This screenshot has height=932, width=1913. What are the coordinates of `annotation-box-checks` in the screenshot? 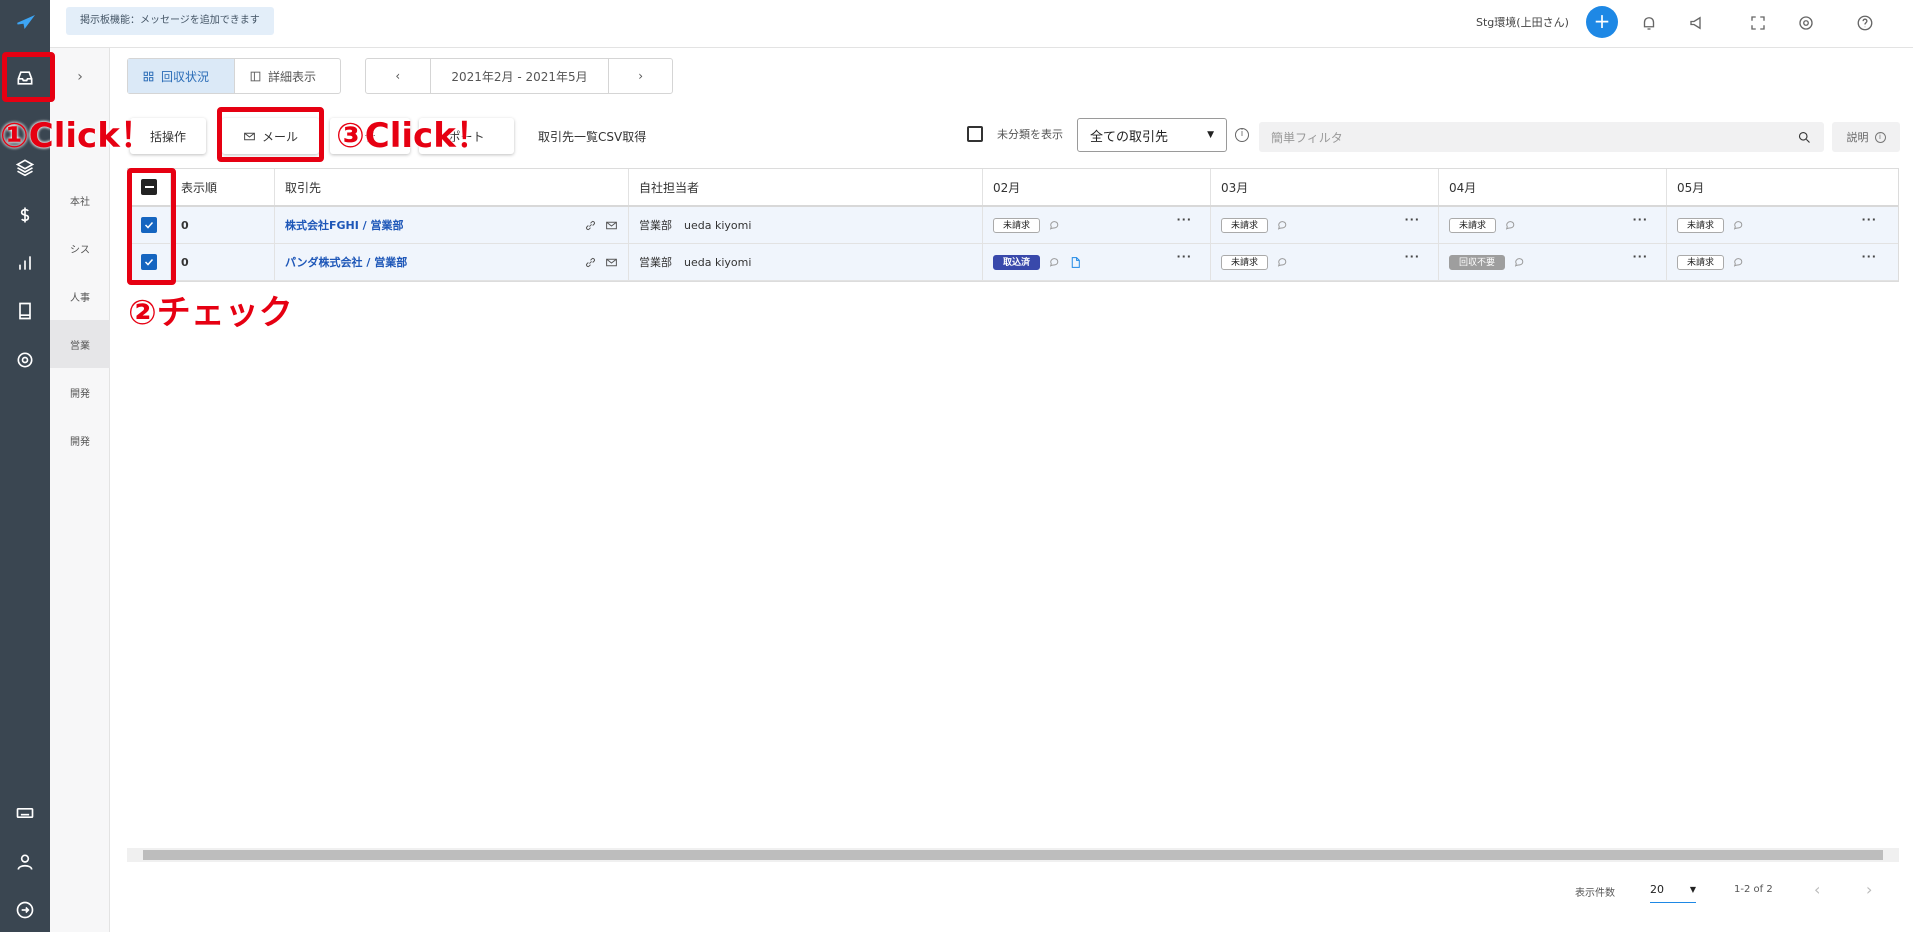 It's located at (151, 226).